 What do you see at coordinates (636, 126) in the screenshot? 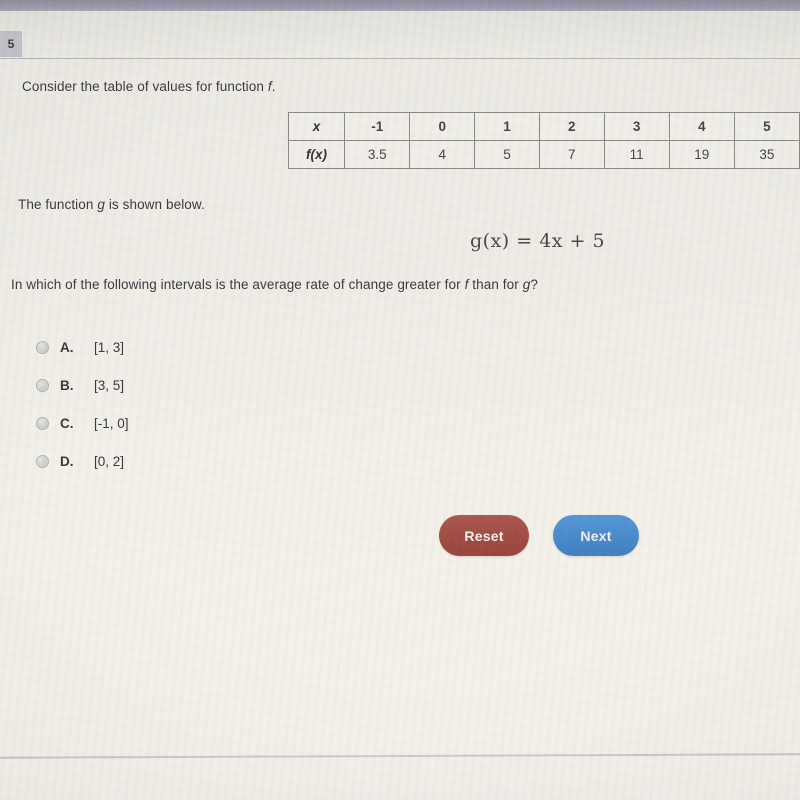
I see `table-cell-x-4: 3` at bounding box center [636, 126].